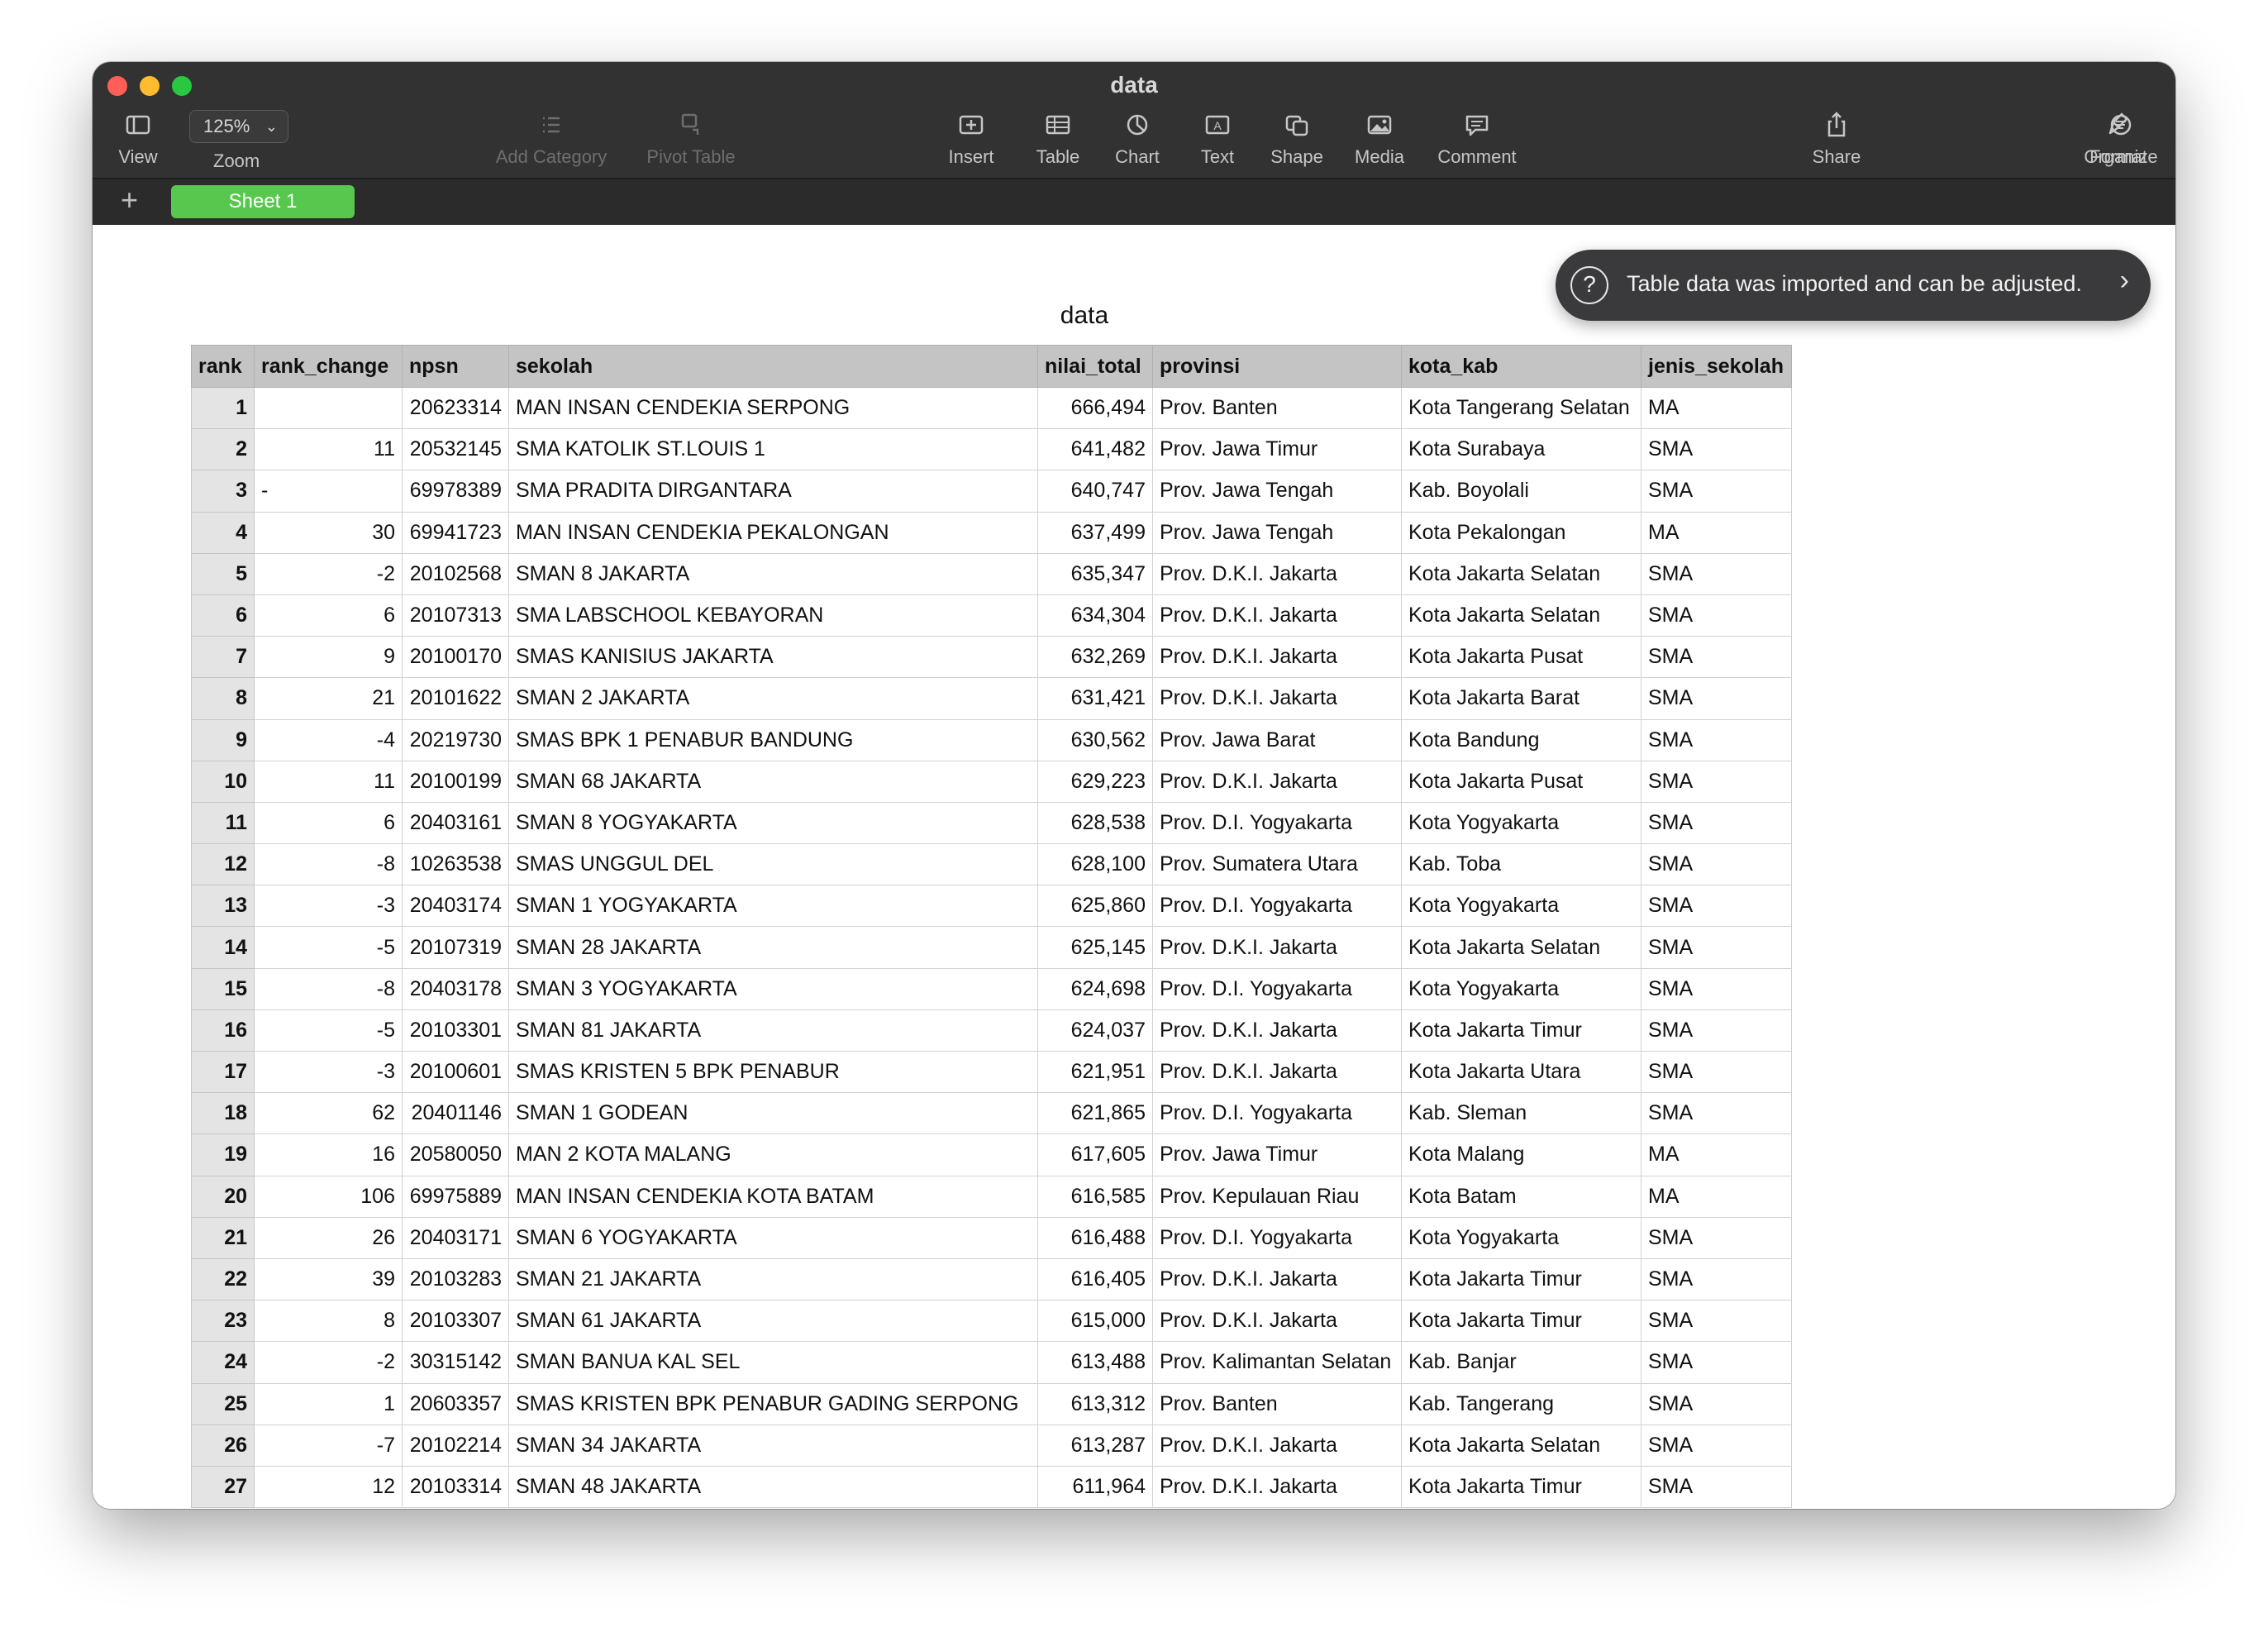 This screenshot has width=2268, height=1632. What do you see at coordinates (1277, 1154) in the screenshot?
I see `table-cell-provinsi: Prov. Jawa Timur` at bounding box center [1277, 1154].